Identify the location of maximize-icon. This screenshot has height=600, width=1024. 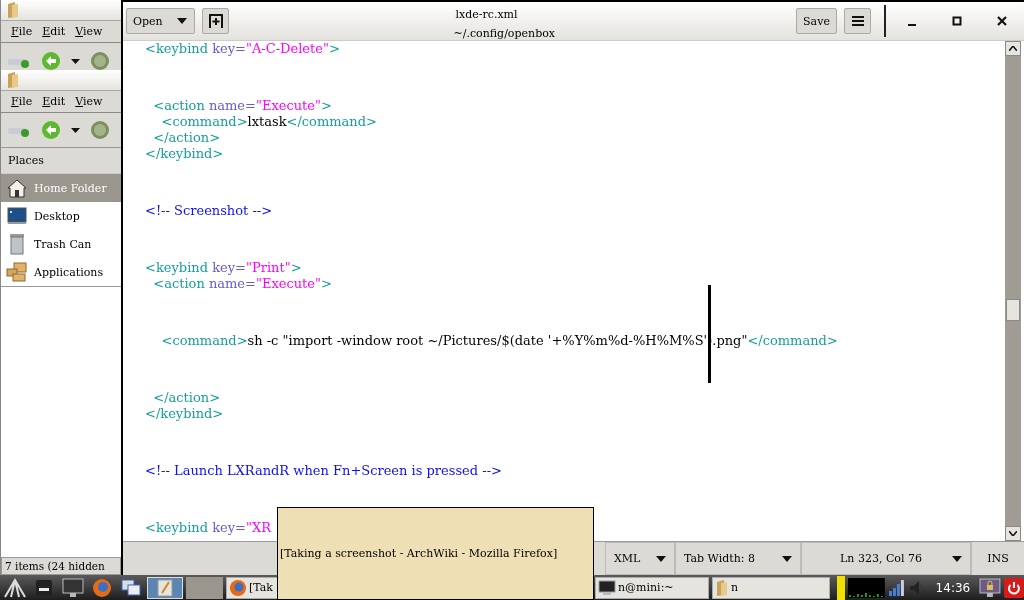
(957, 21).